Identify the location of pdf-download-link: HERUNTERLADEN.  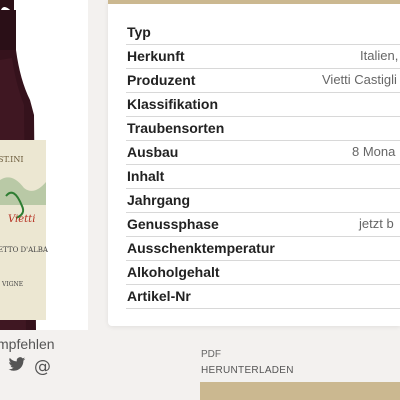
(247, 370).